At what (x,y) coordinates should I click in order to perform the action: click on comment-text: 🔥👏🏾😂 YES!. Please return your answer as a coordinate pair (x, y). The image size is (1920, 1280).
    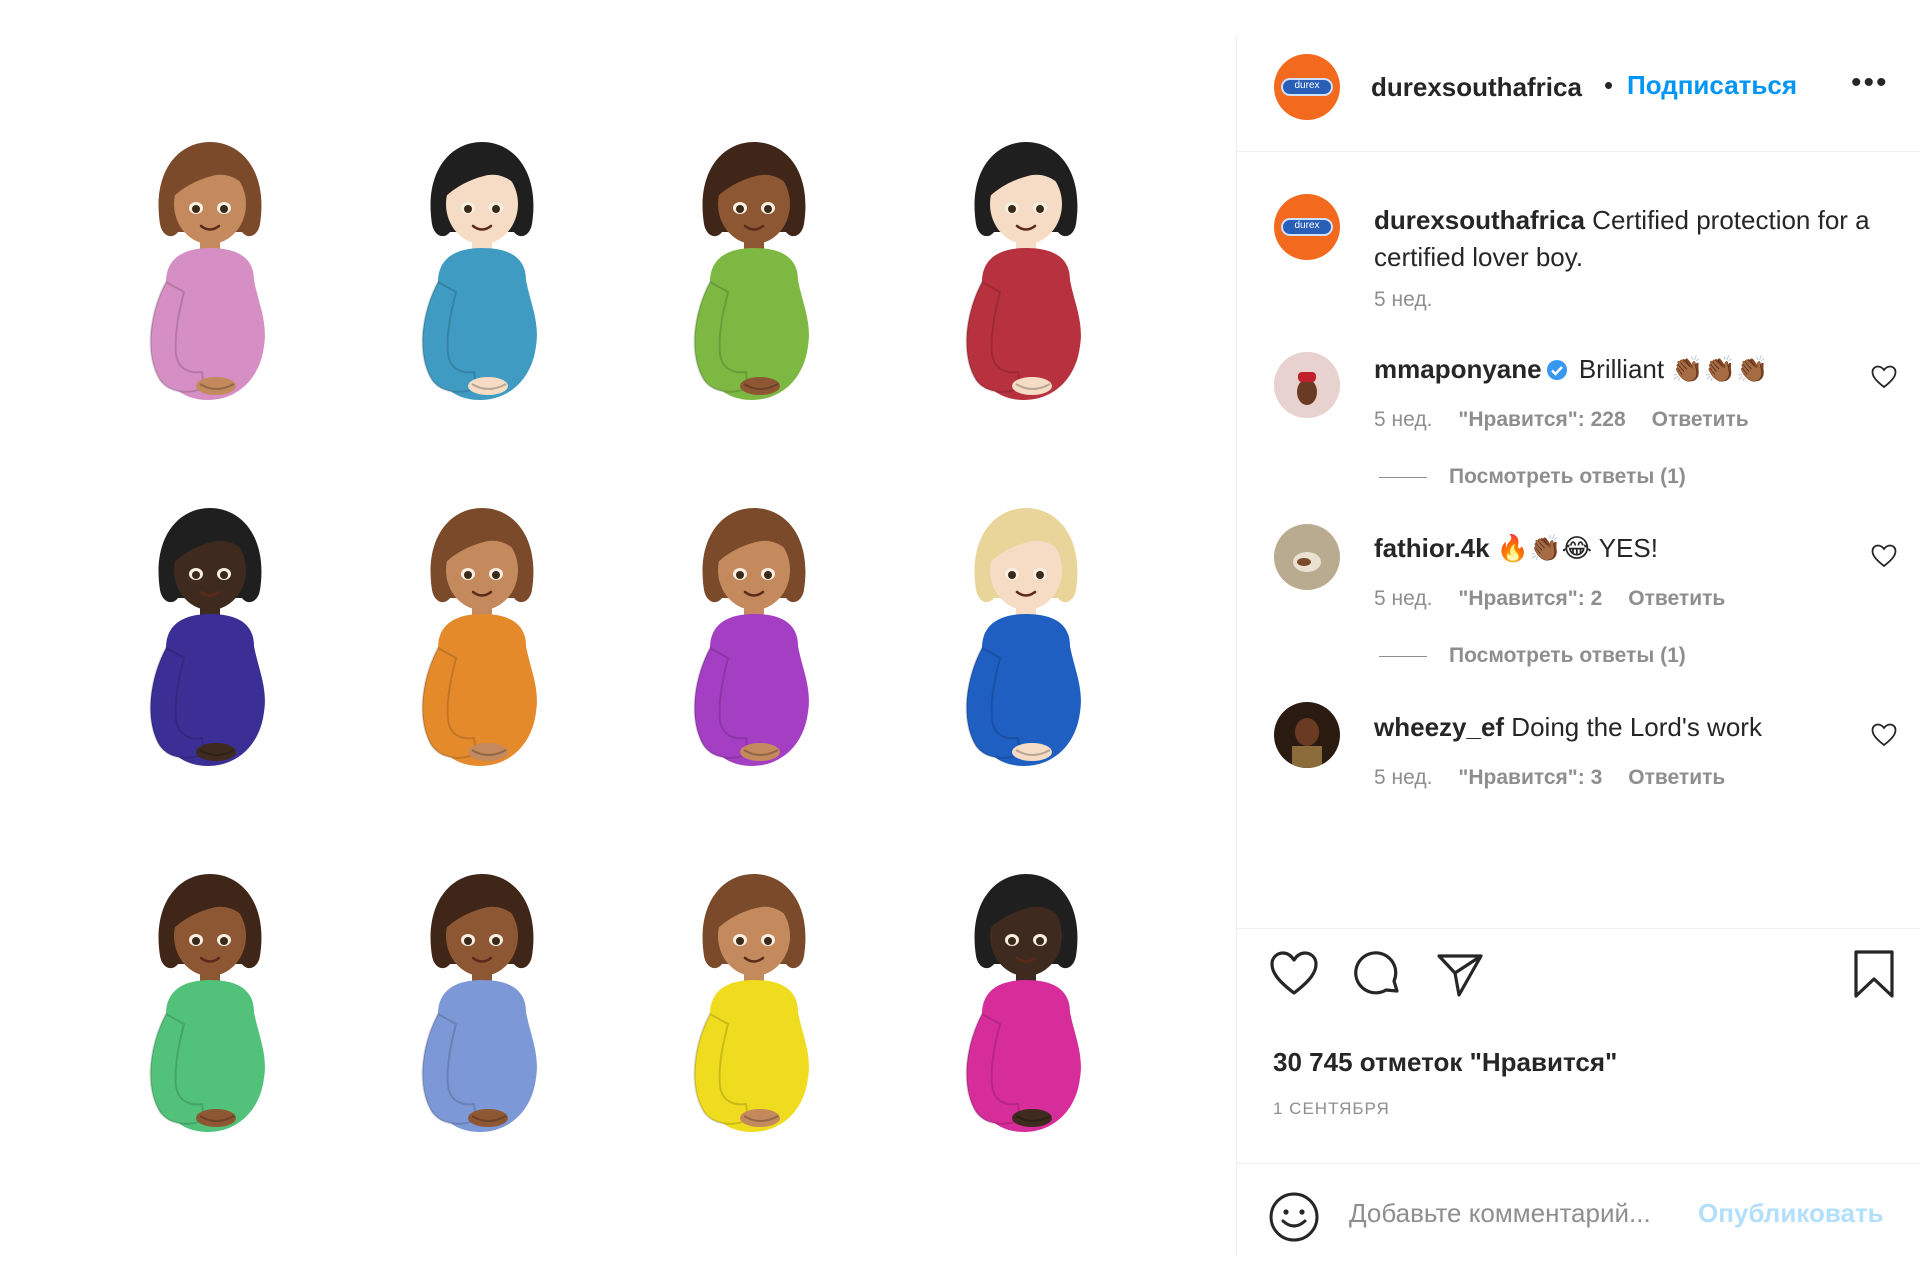
    Looking at the image, I should click on (1573, 548).